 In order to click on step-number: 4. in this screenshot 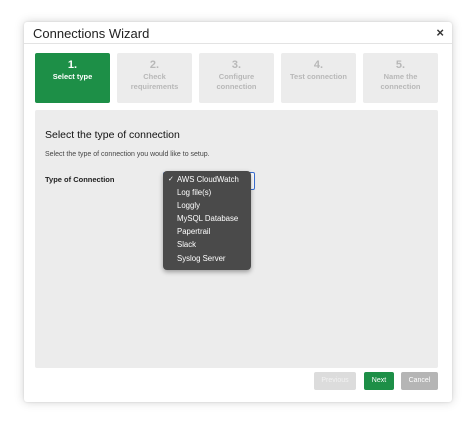, I will do `click(318, 65)`.